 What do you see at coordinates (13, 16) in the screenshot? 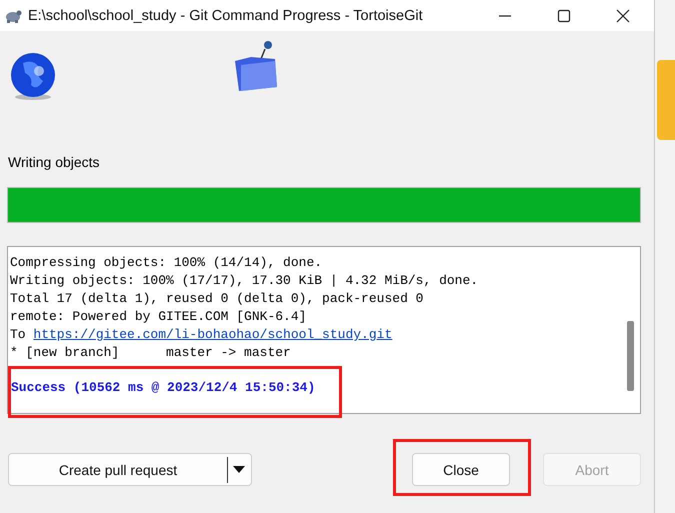
I see `turtle-icon` at bounding box center [13, 16].